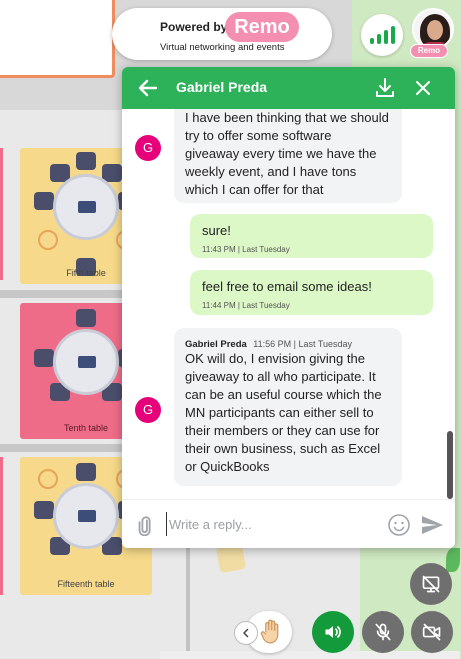 This screenshot has width=461, height=659. I want to click on reply-input, so click(273, 524).